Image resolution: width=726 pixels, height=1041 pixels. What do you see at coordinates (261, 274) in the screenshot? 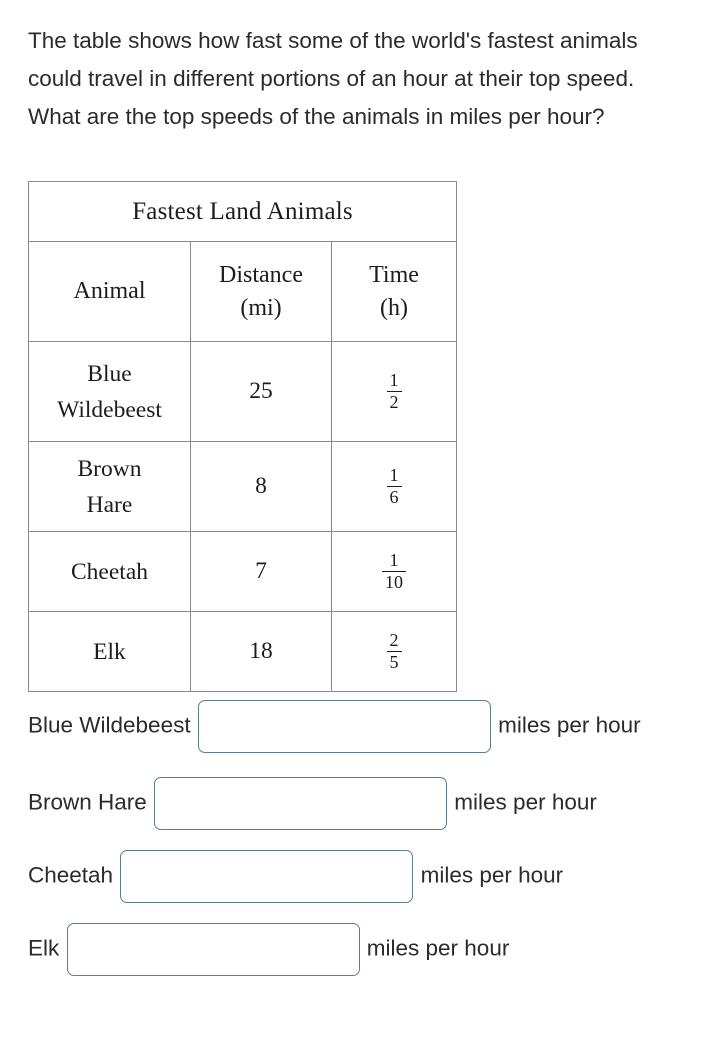
I see `column-header-distance-line1: Distance` at bounding box center [261, 274].